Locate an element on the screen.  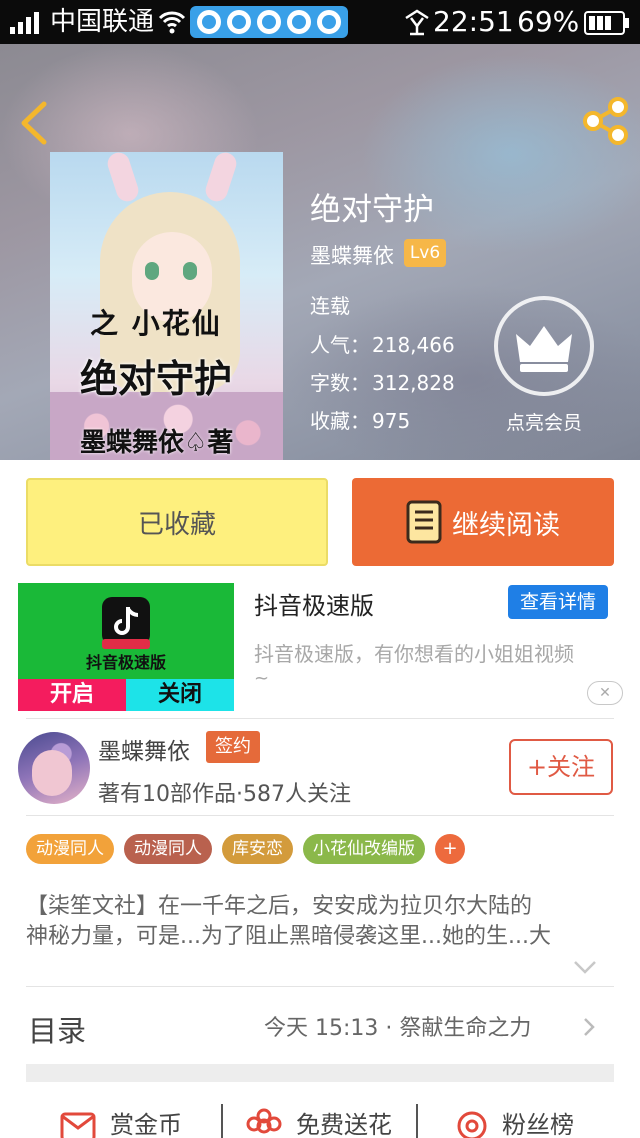
toc-latest-chapter: 今天 15:13 · 祭献生命之力 is located at coordinates (397, 1026).